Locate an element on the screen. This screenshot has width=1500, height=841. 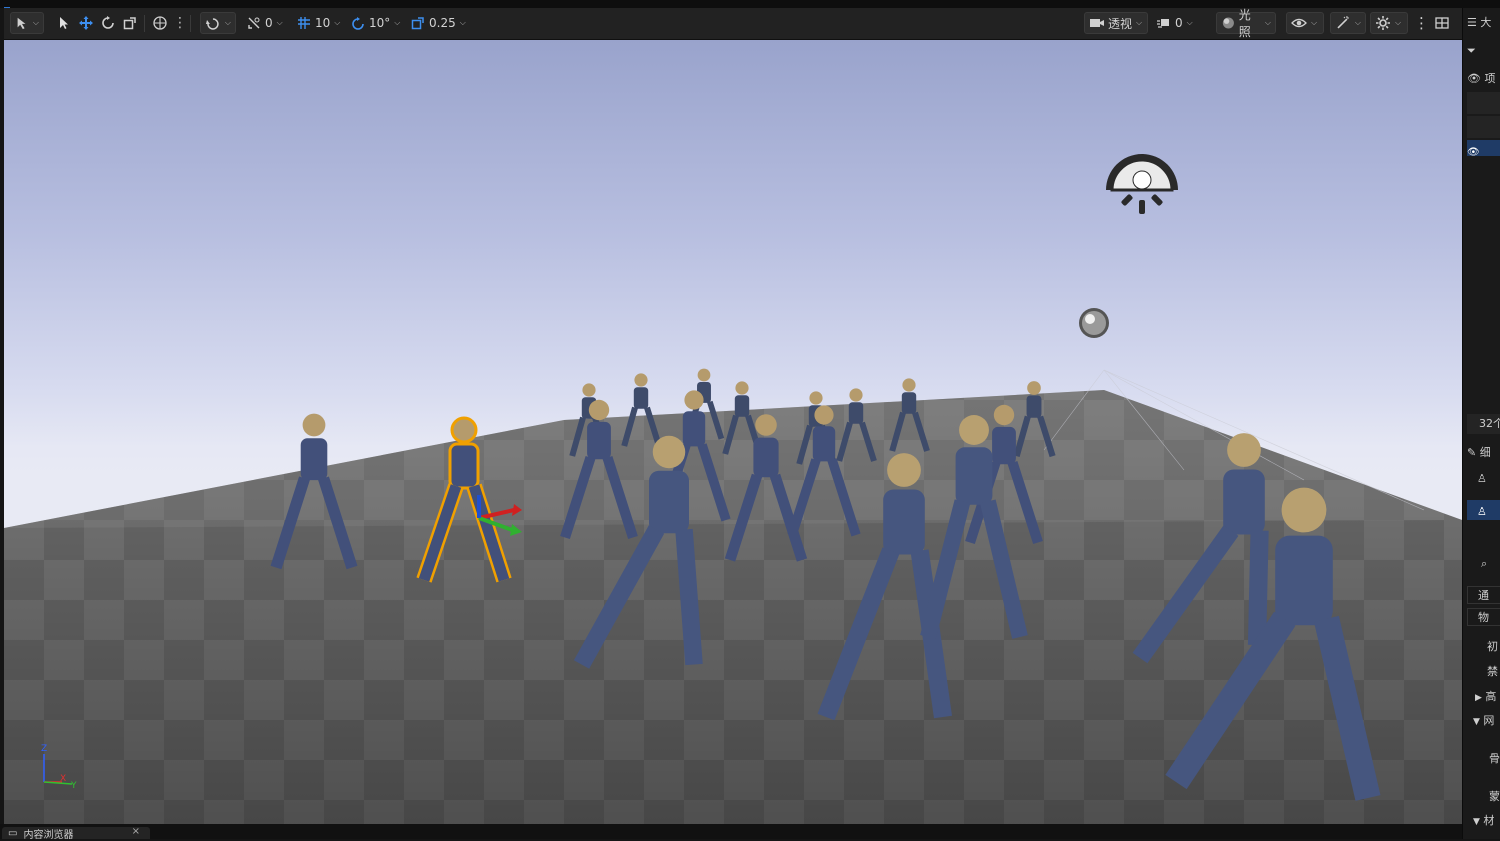
camera-speed-dropdown: 0 ⌵ is located at coordinates (1174, 23).